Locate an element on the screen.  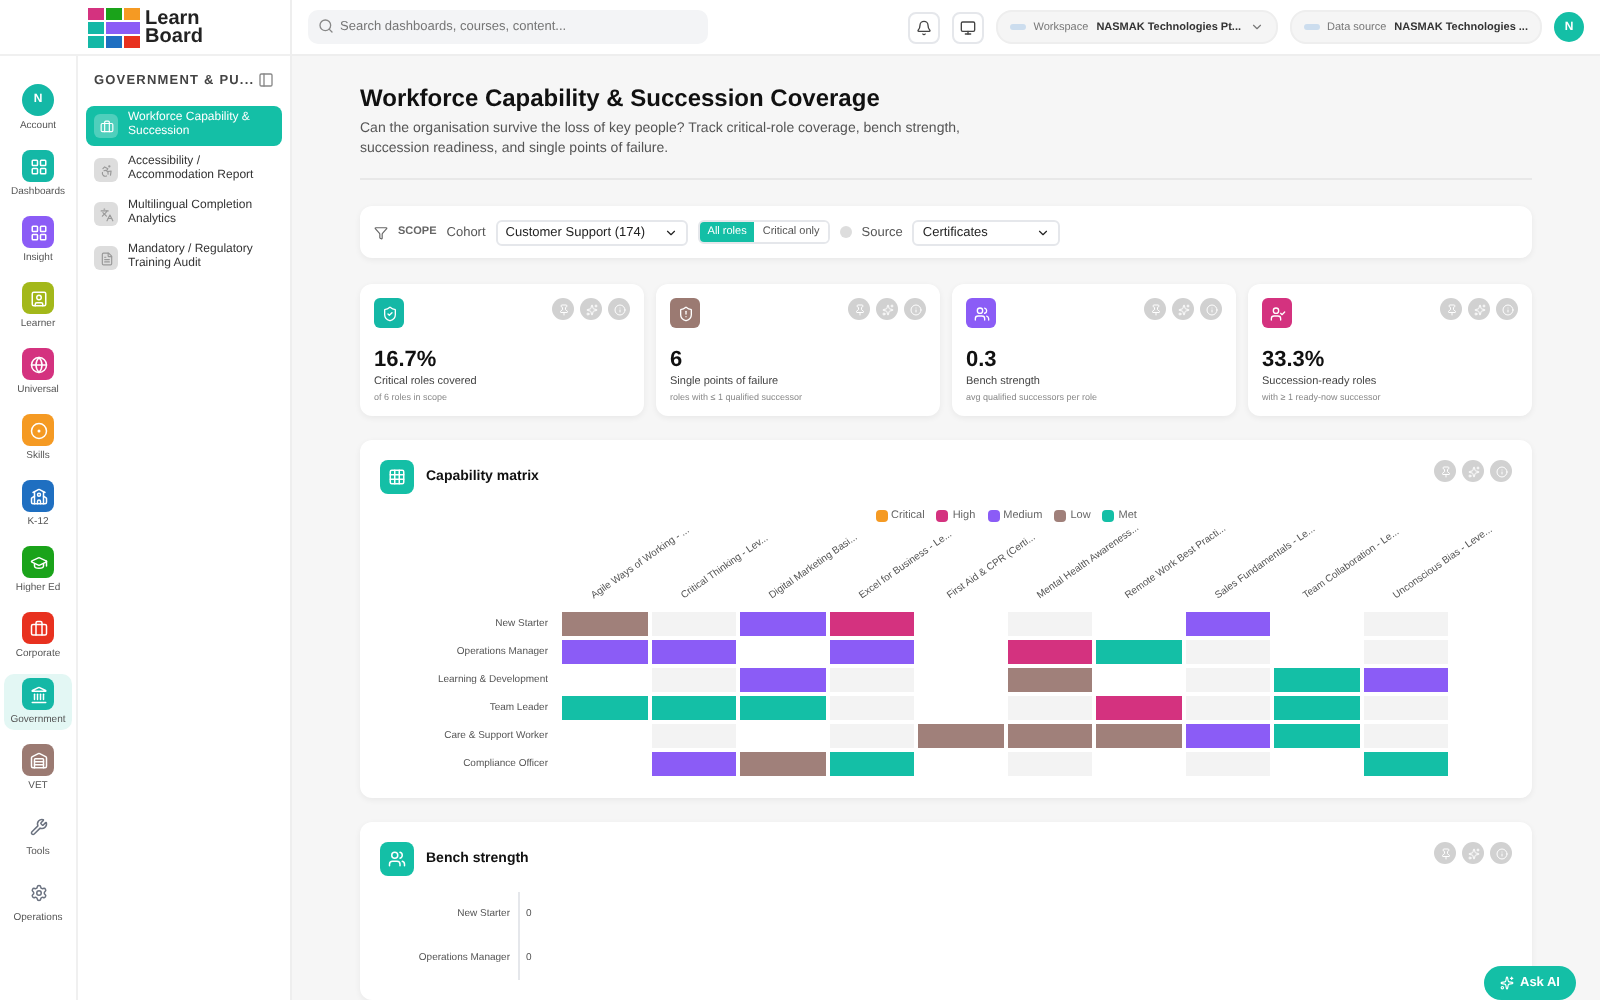
kpi-value: 33.3% is located at coordinates (1294, 360).